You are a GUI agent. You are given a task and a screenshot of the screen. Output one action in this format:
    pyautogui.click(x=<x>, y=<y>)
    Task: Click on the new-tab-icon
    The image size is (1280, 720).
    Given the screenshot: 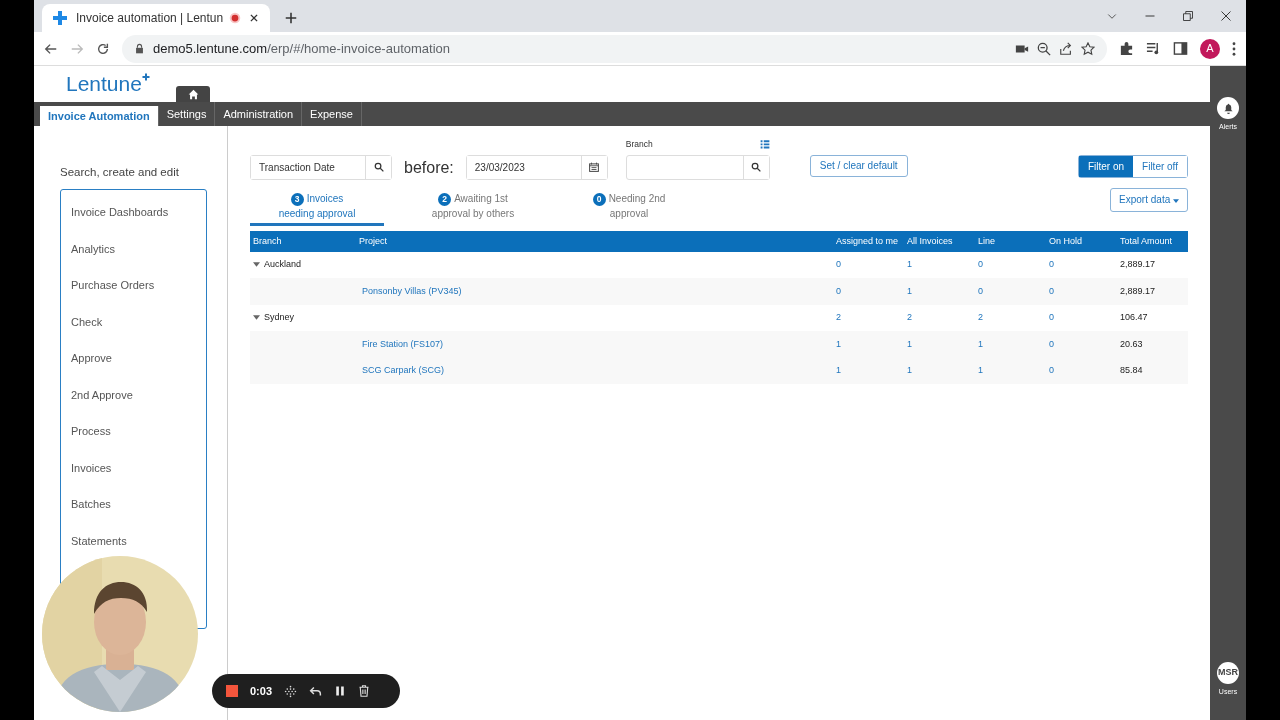 What is the action you would take?
    pyautogui.click(x=291, y=18)
    